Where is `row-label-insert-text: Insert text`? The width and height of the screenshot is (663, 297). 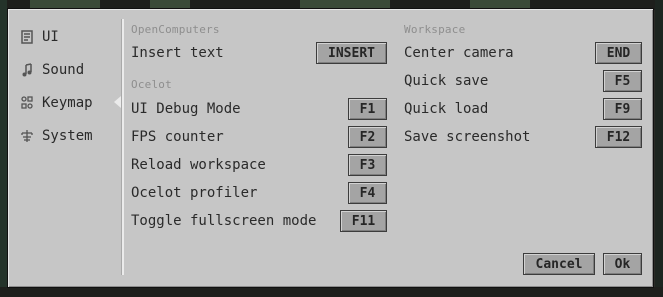
row-label-insert-text: Insert text is located at coordinates (177, 53).